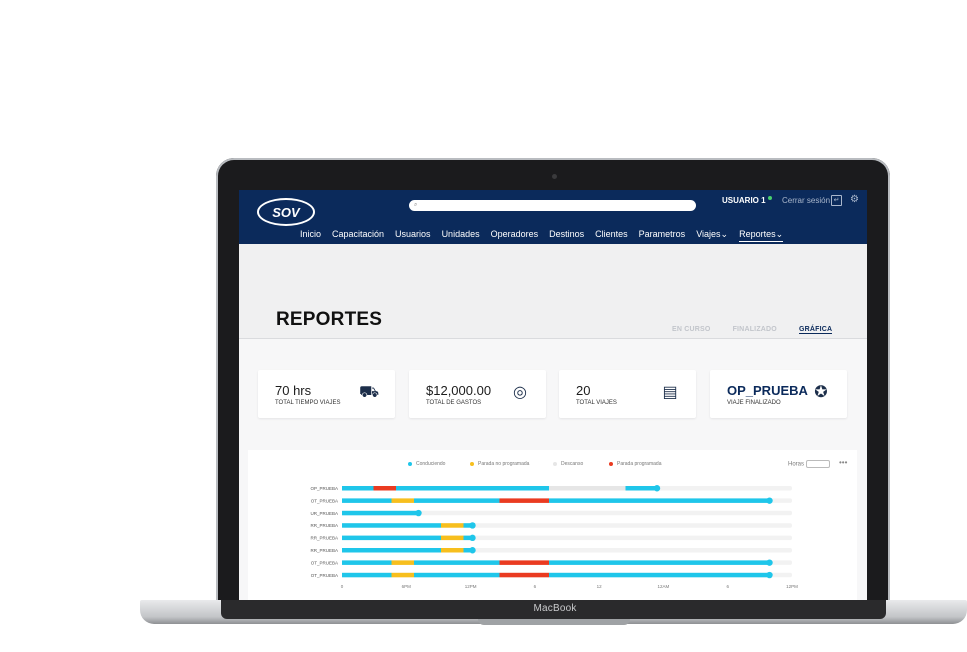  I want to click on stat-card-finalizado: OP_PRUEBA VIAJE FINALIZADO ✪, so click(778, 394).